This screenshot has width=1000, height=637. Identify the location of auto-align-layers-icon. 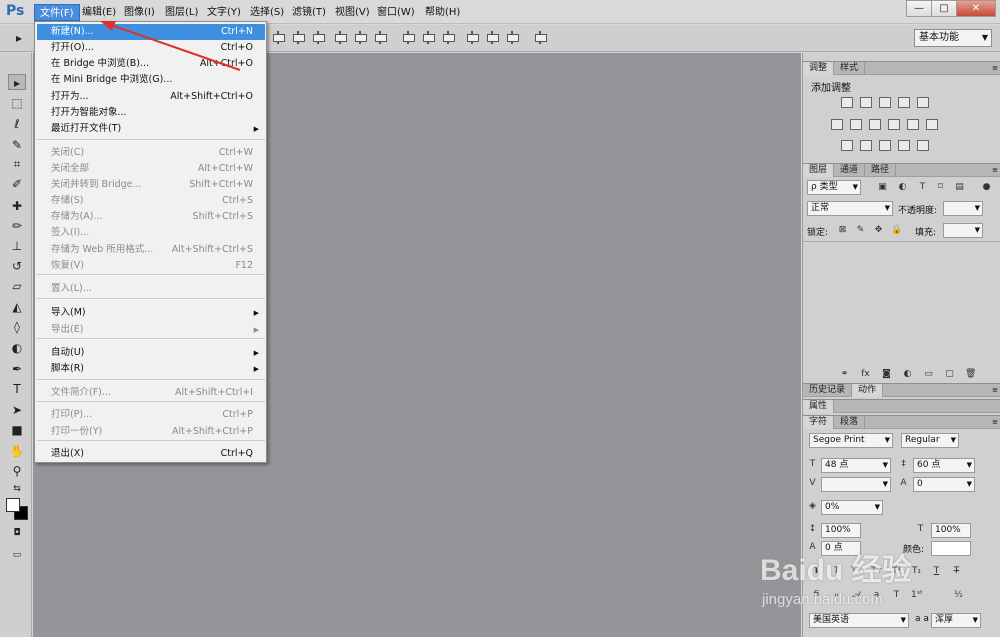
(540, 37).